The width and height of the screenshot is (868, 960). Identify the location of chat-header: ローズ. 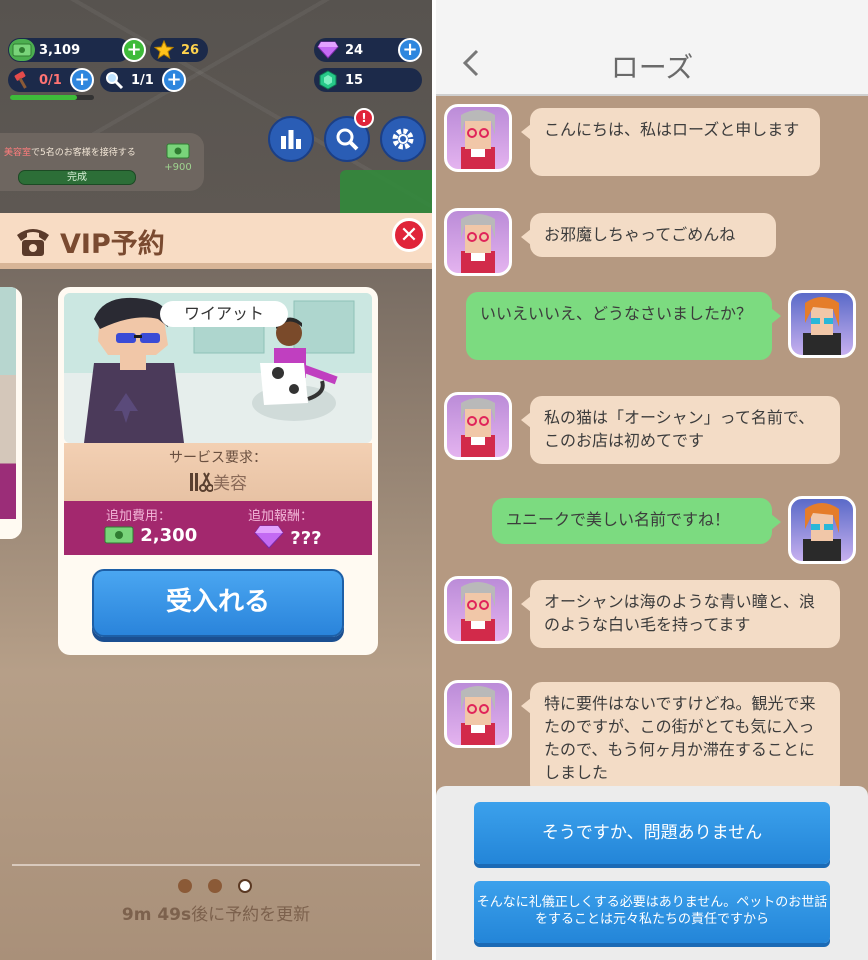
(652, 48).